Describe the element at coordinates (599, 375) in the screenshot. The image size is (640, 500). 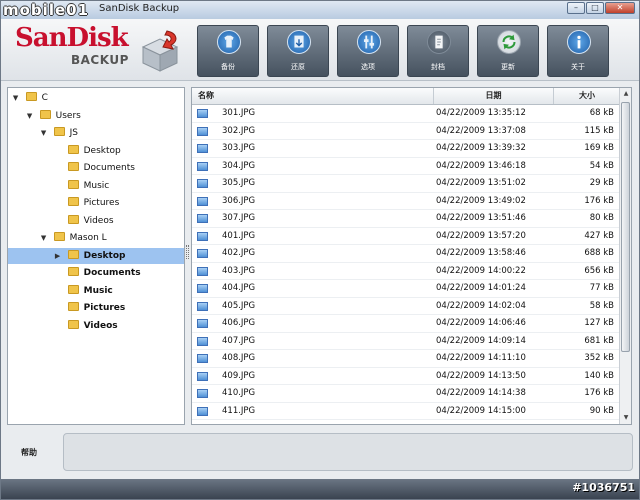
I see `file-size: 140 kB` at that location.